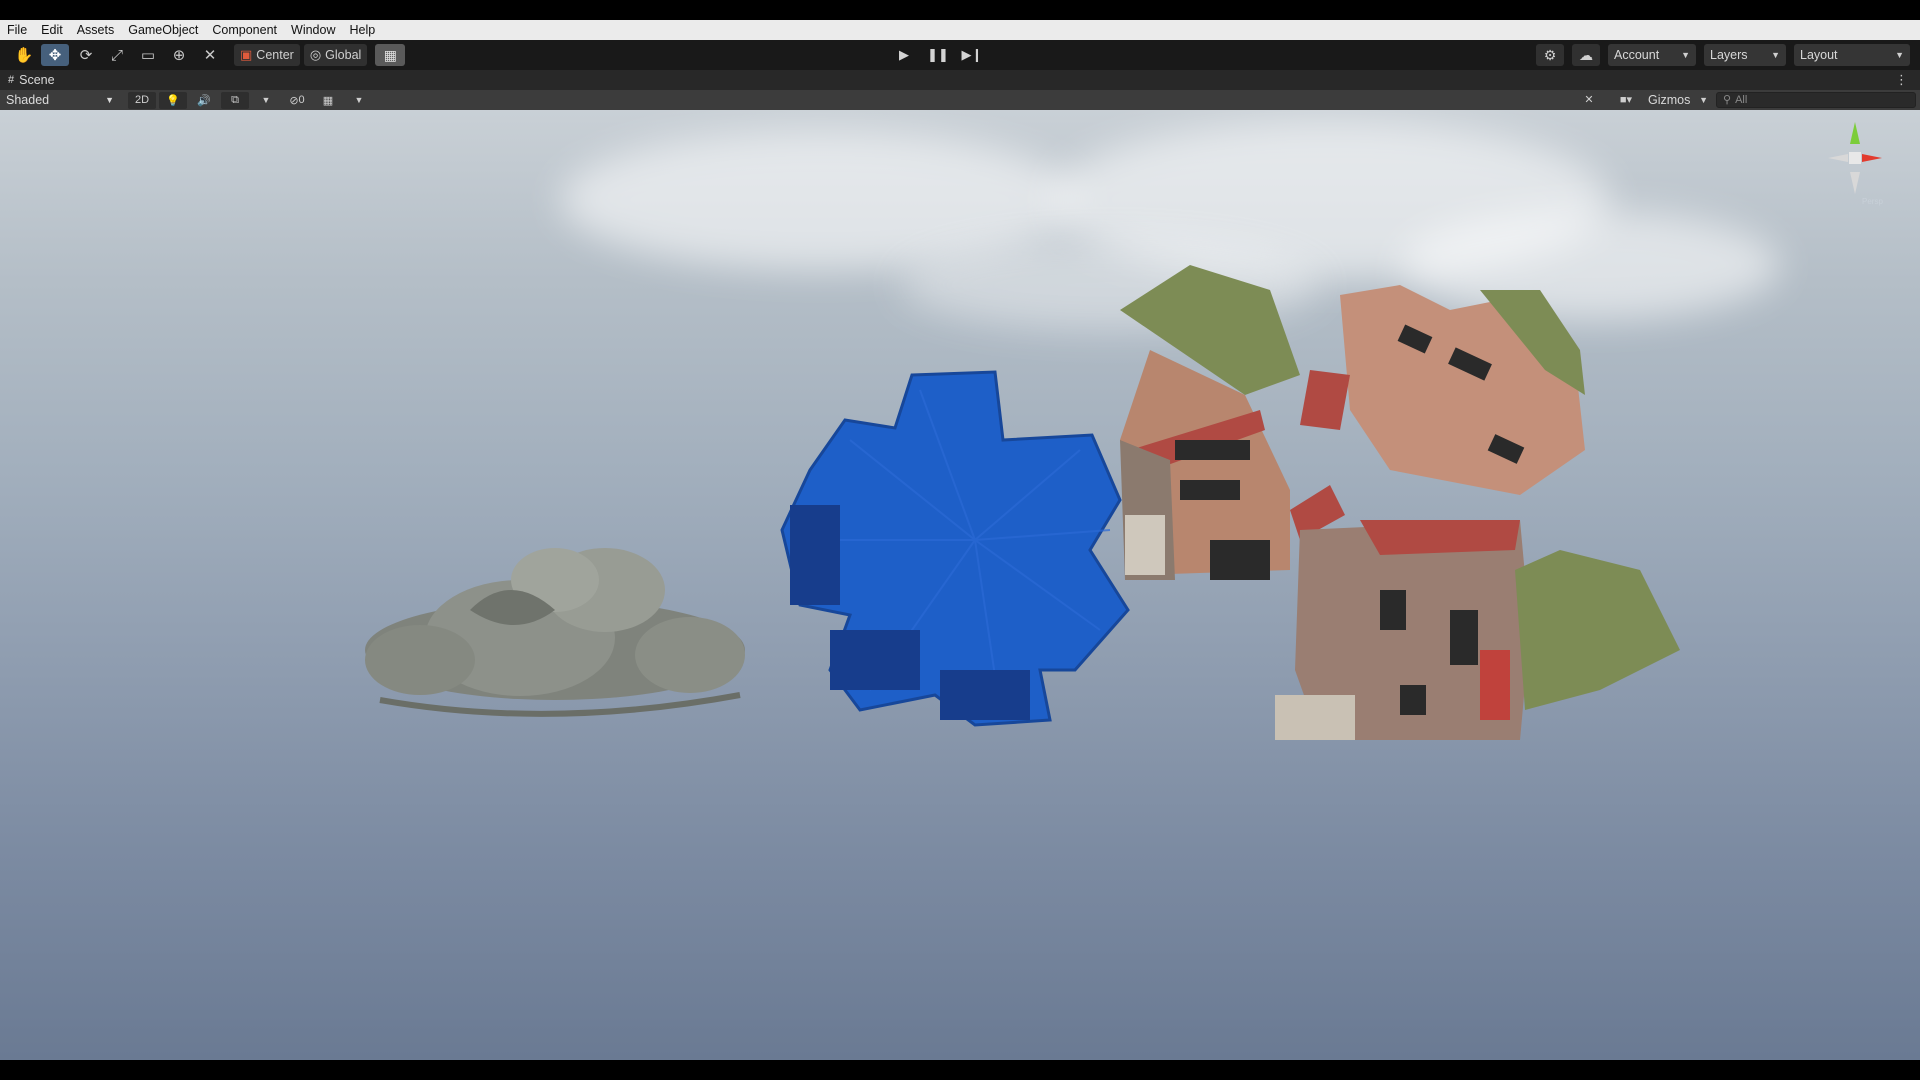  I want to click on globe-icon: ◎, so click(315, 54).